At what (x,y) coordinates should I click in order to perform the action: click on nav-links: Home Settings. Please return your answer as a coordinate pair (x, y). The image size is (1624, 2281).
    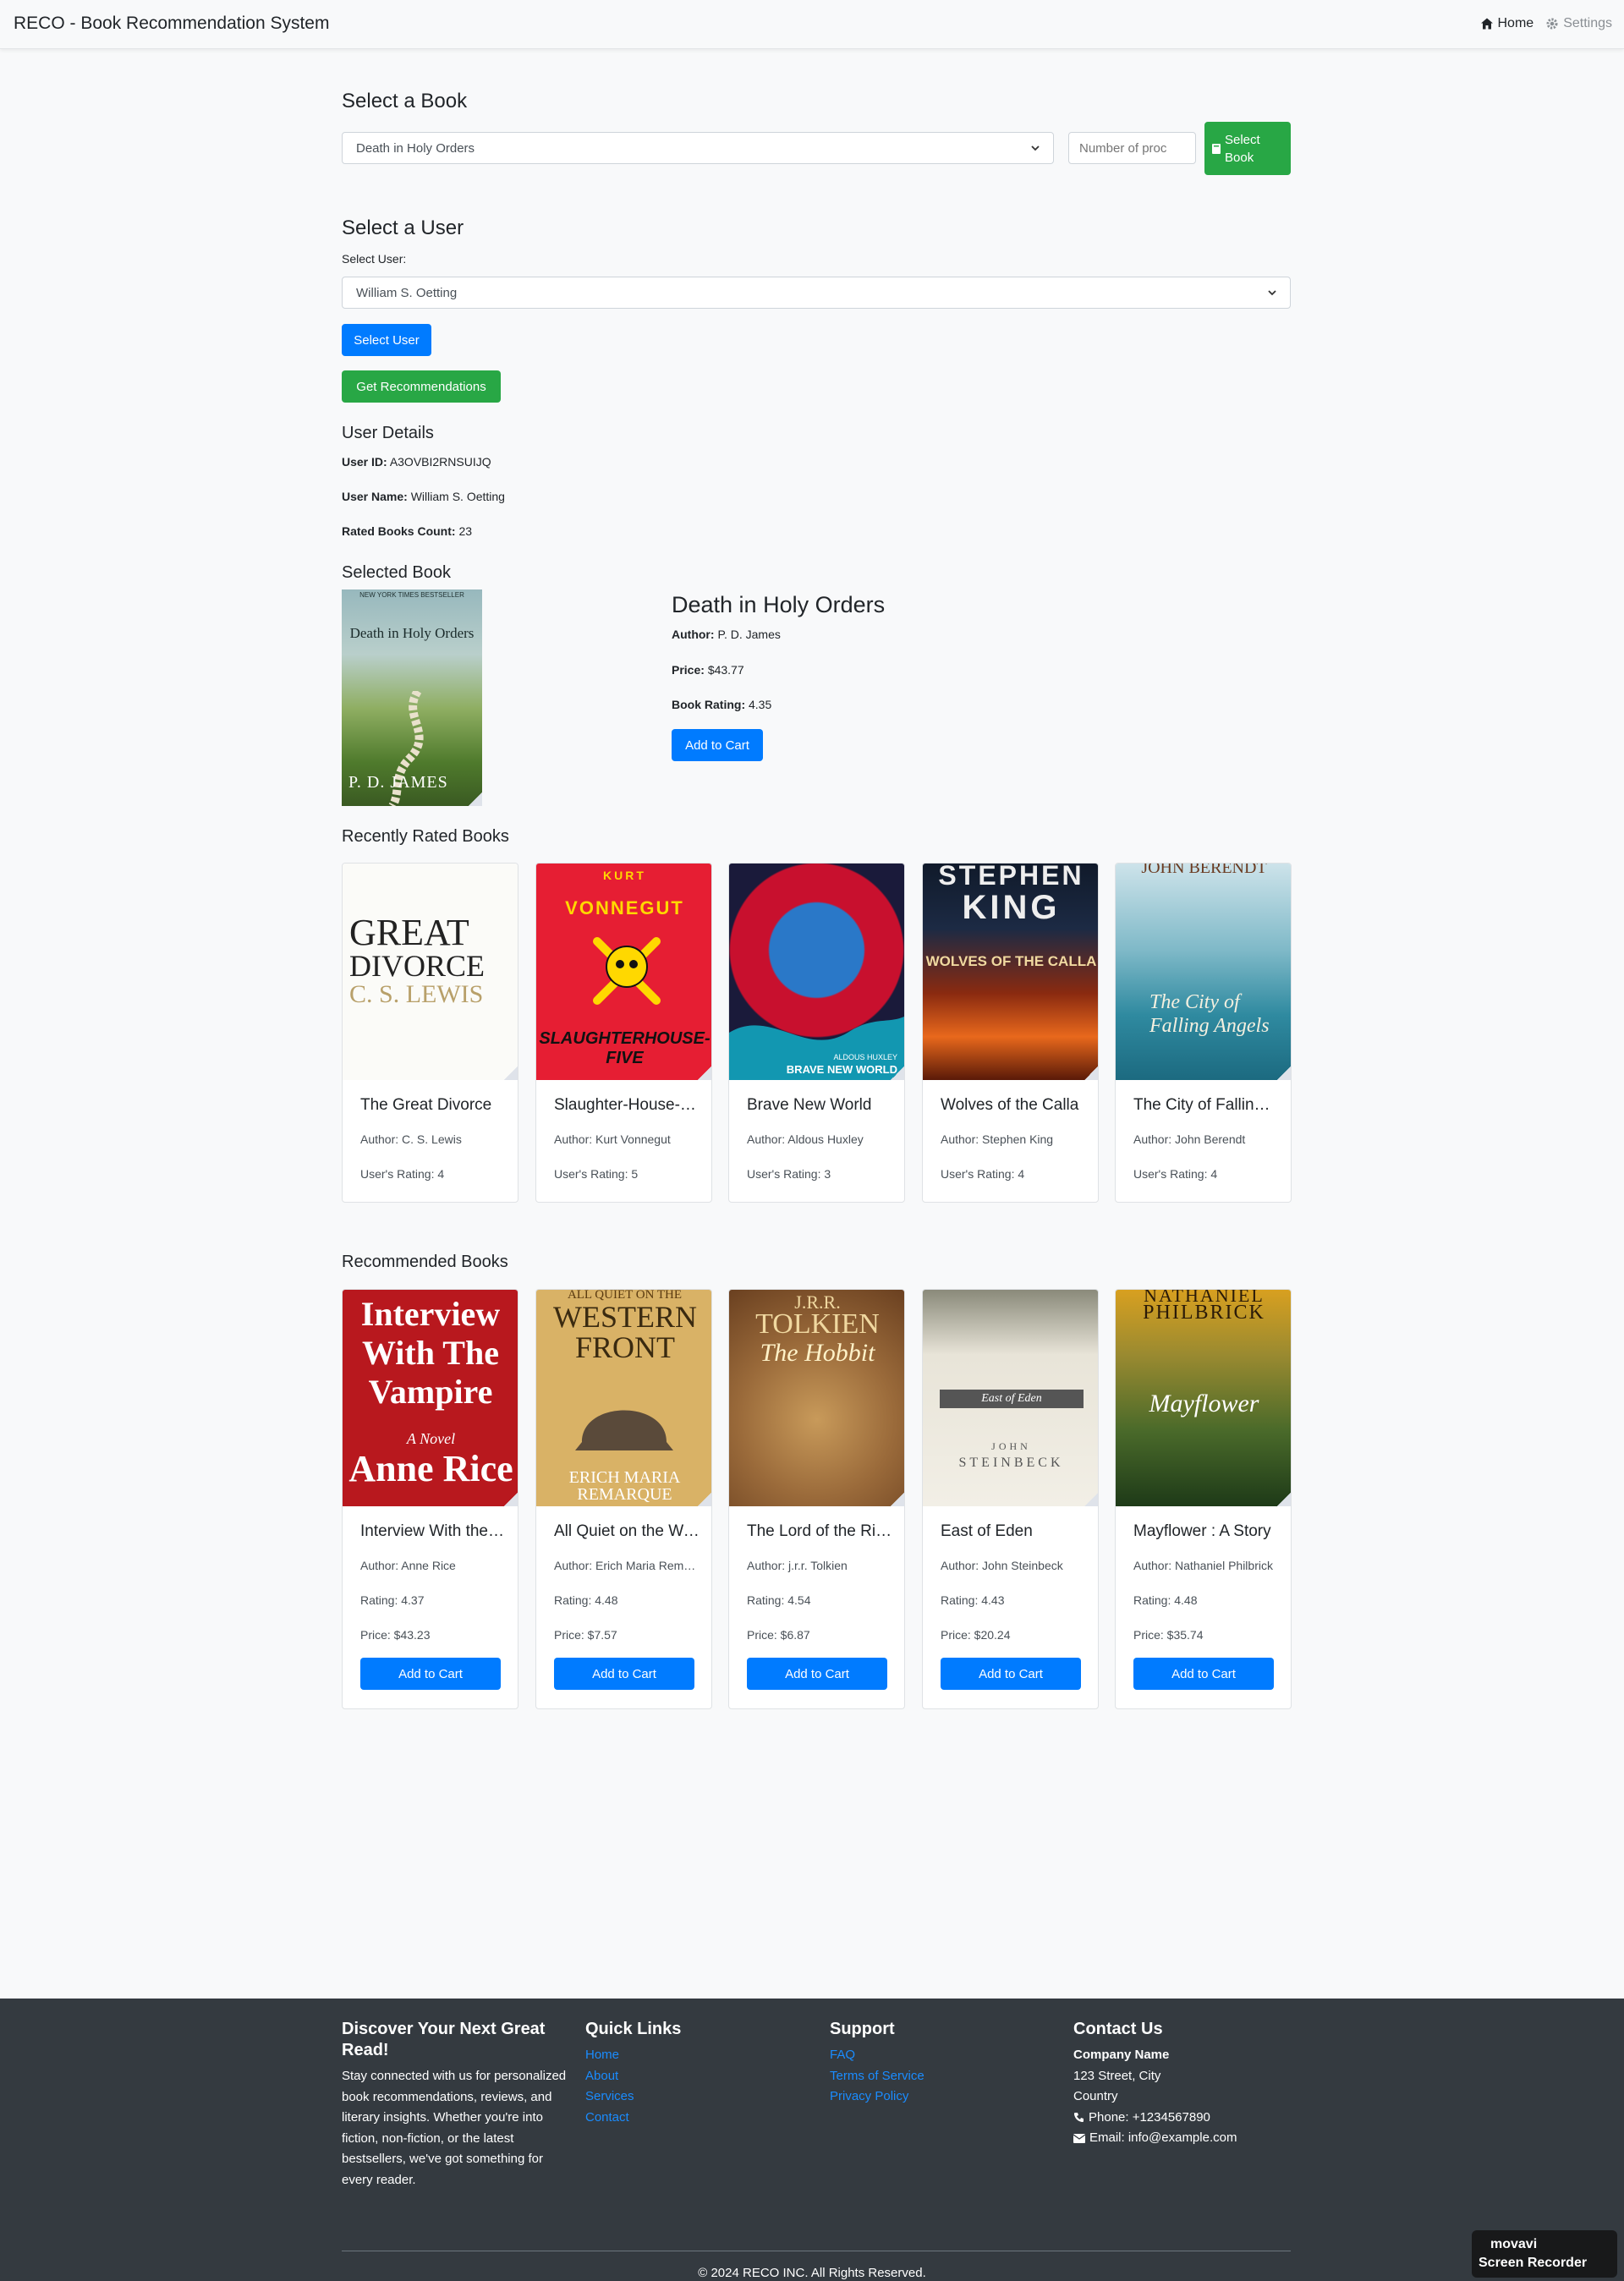
    Looking at the image, I should click on (1546, 23).